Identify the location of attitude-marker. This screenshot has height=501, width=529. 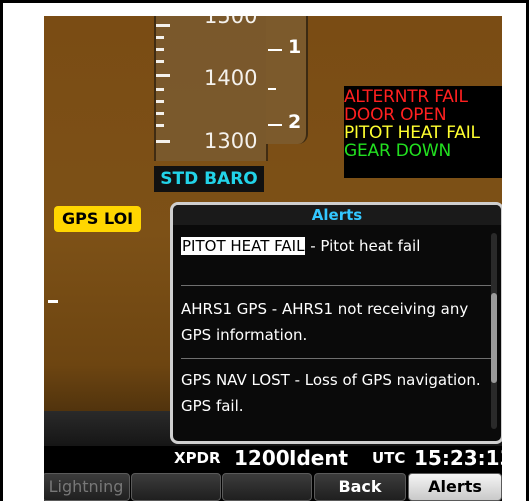
(53, 301).